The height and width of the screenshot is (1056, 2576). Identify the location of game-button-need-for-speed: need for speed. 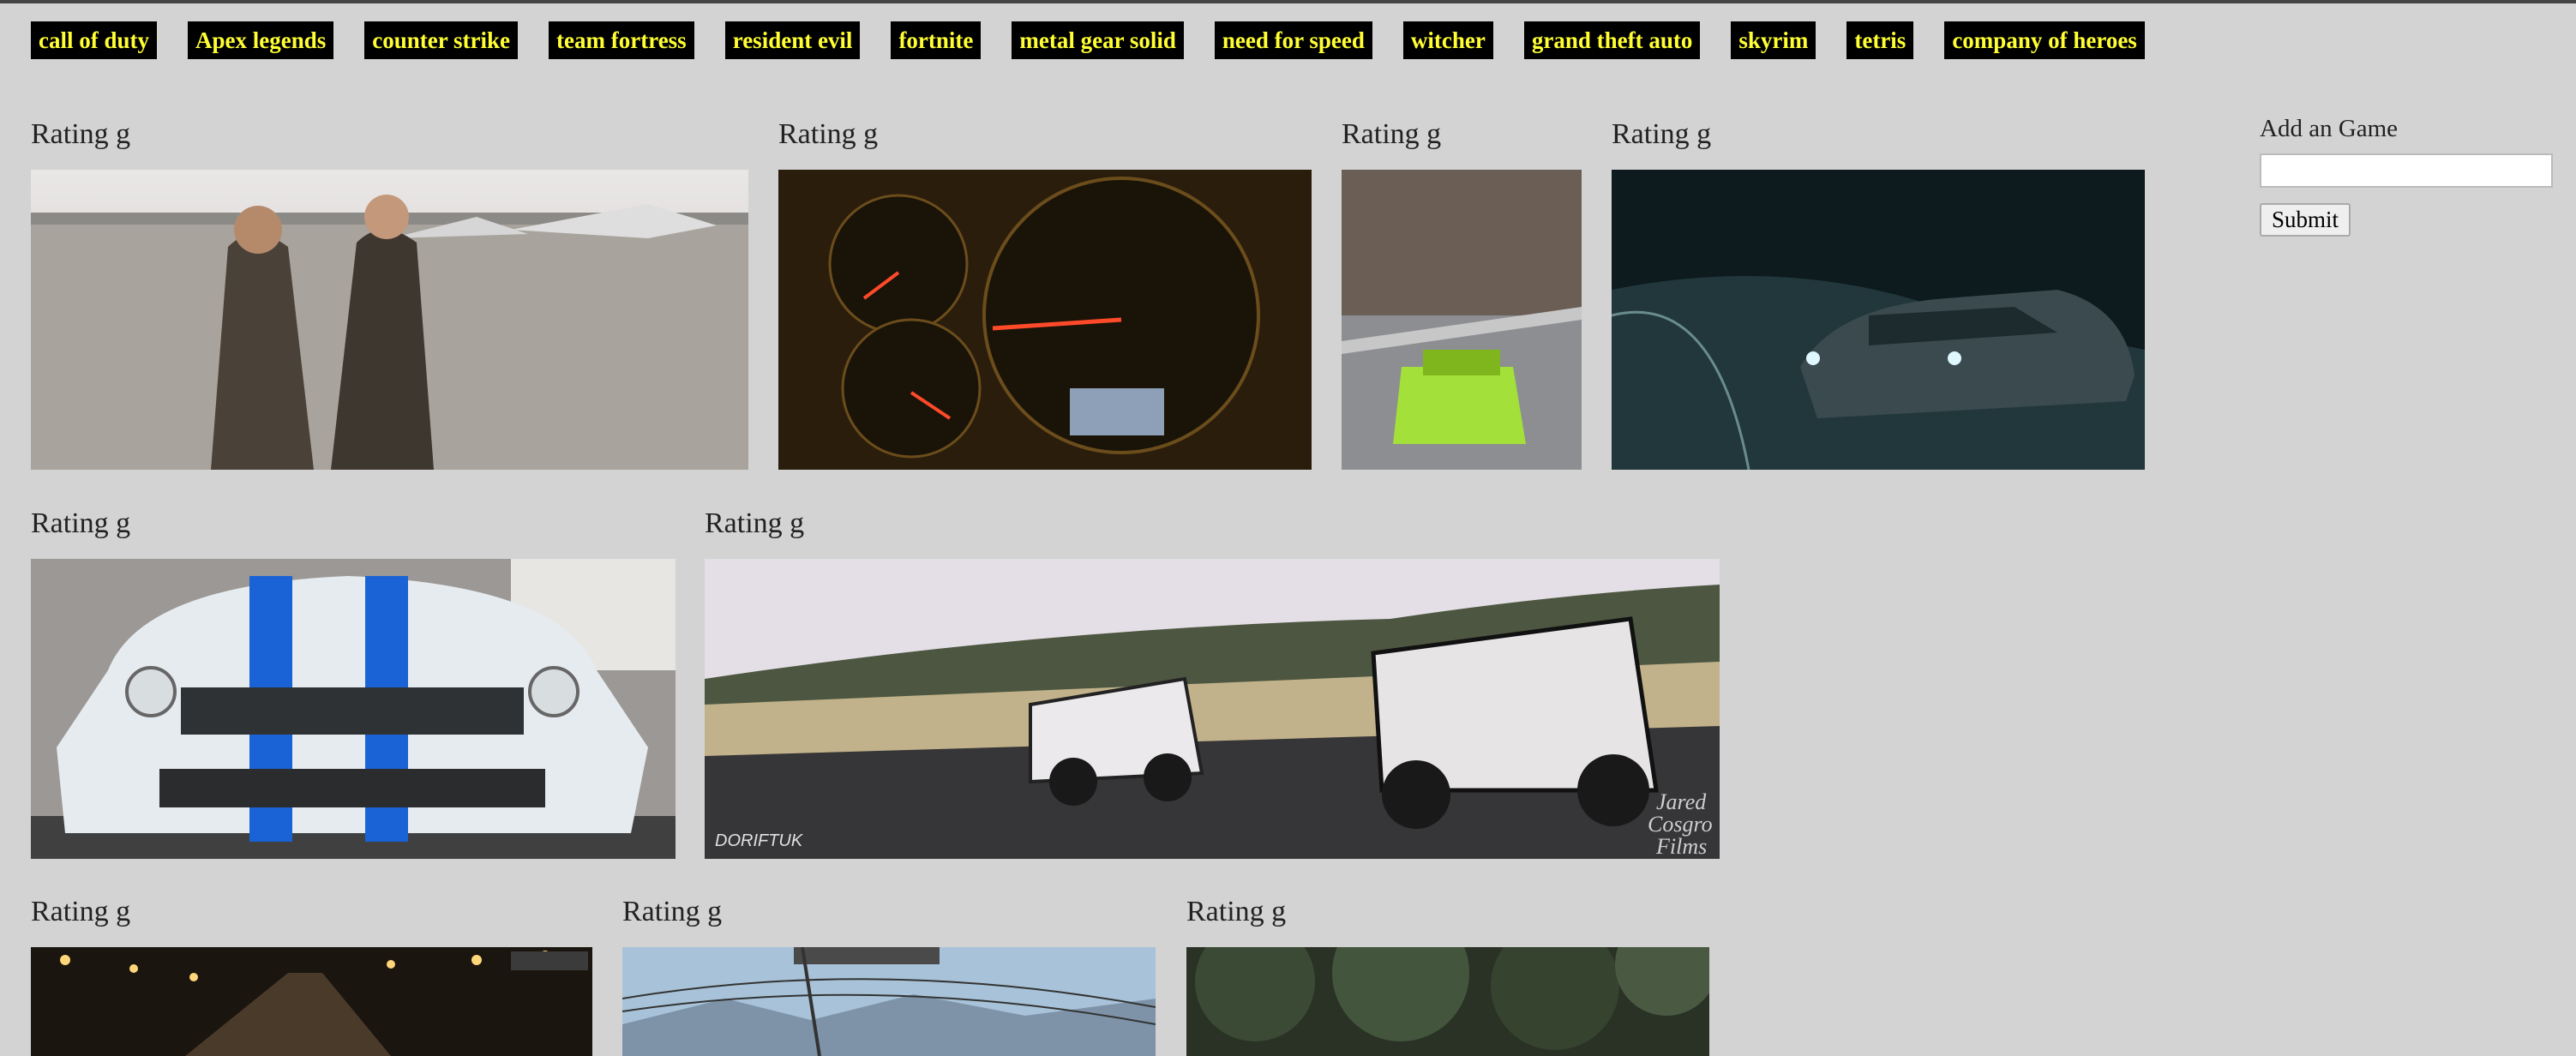
(1293, 40).